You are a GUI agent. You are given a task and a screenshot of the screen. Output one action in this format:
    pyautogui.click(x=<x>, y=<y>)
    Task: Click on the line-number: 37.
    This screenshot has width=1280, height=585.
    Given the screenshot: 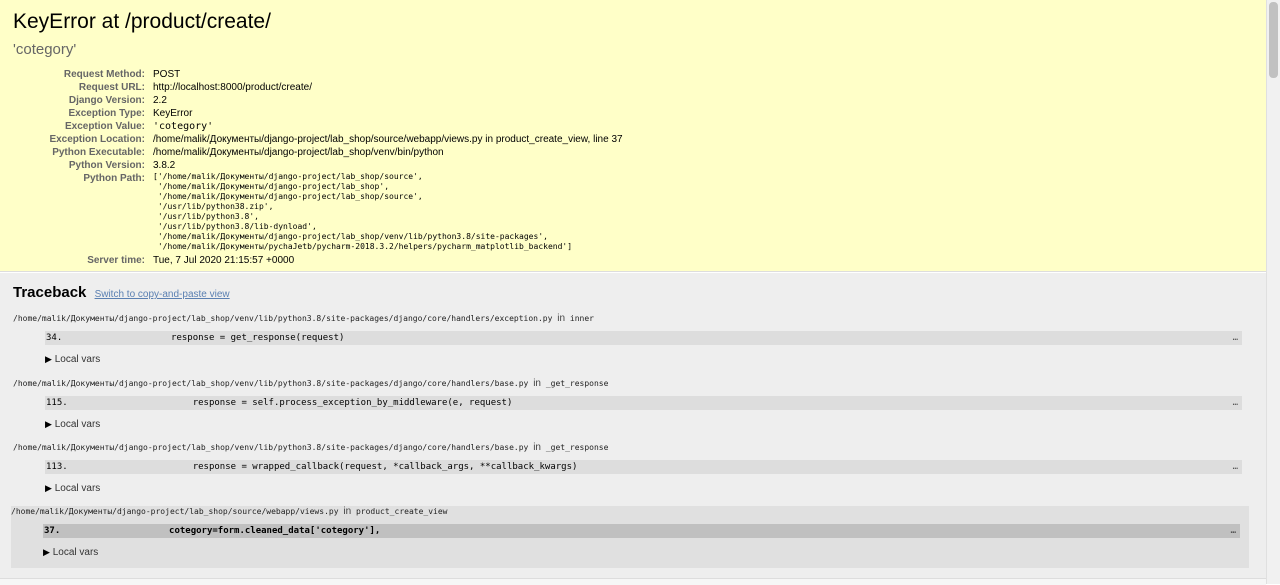 What is the action you would take?
    pyautogui.click(x=52, y=531)
    